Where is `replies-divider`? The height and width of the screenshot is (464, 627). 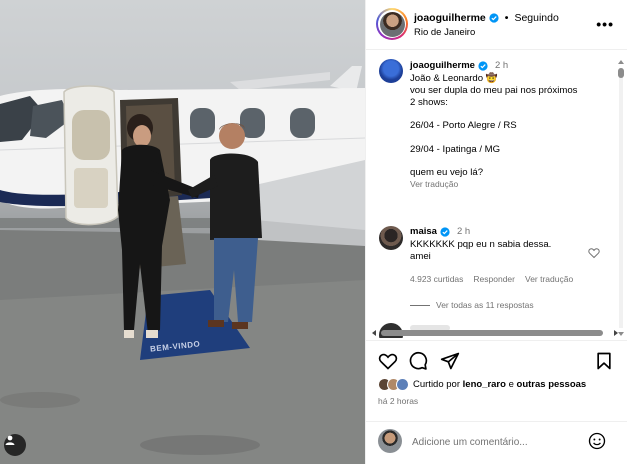
replies-divider is located at coordinates (420, 305).